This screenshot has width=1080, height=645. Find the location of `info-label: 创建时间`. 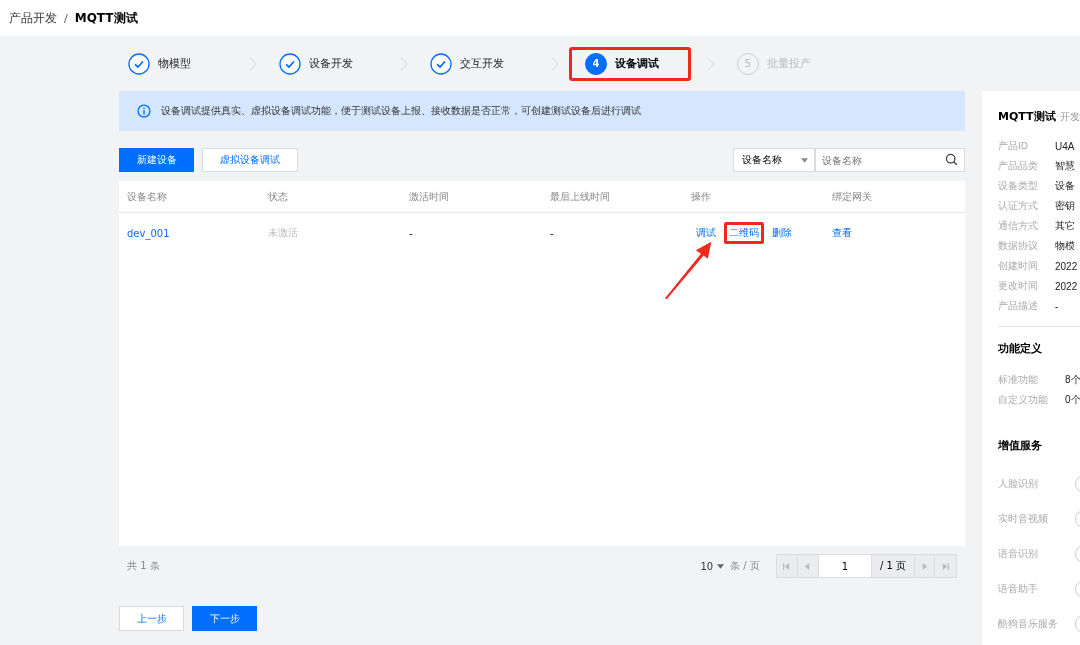

info-label: 创建时间 is located at coordinates (1018, 266).